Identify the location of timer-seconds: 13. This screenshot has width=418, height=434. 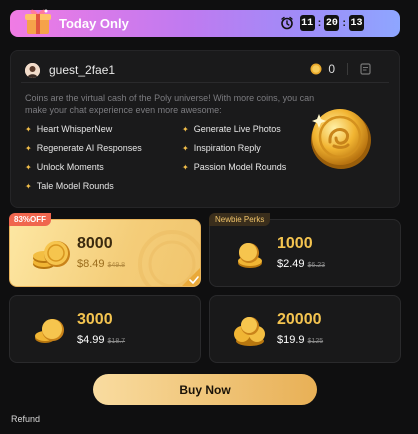
(356, 23).